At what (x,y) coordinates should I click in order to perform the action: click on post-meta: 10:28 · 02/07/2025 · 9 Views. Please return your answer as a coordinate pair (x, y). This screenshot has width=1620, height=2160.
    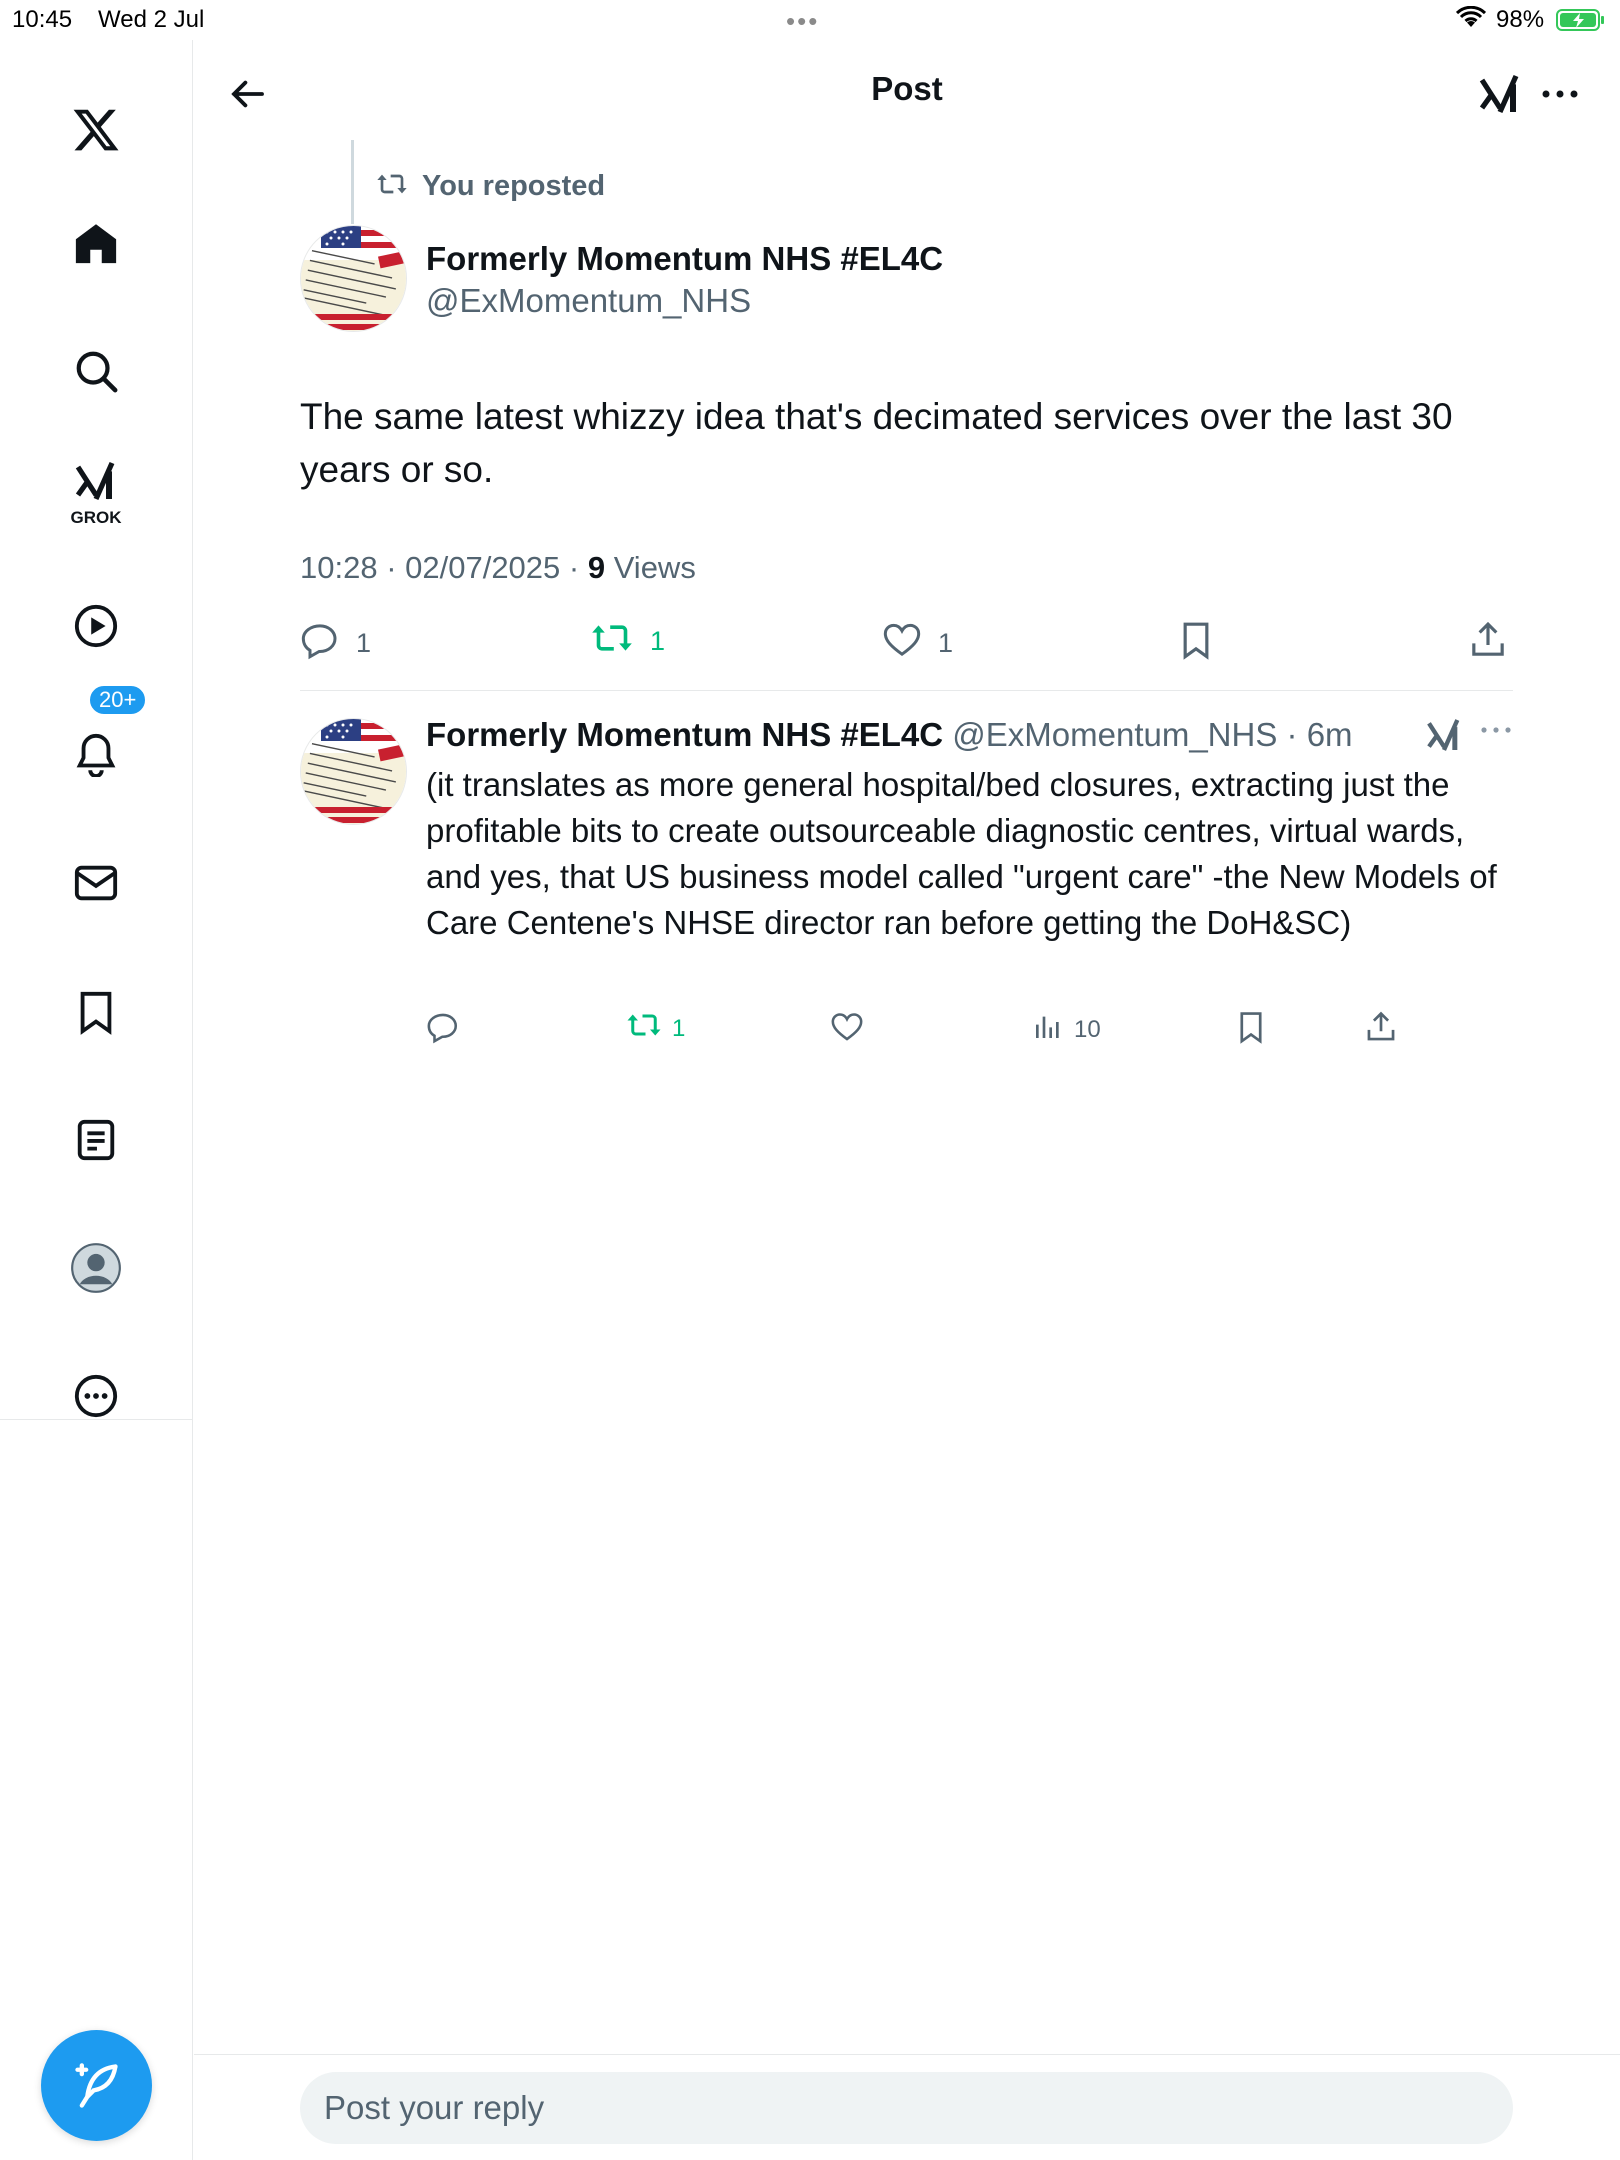
    Looking at the image, I should click on (498, 568).